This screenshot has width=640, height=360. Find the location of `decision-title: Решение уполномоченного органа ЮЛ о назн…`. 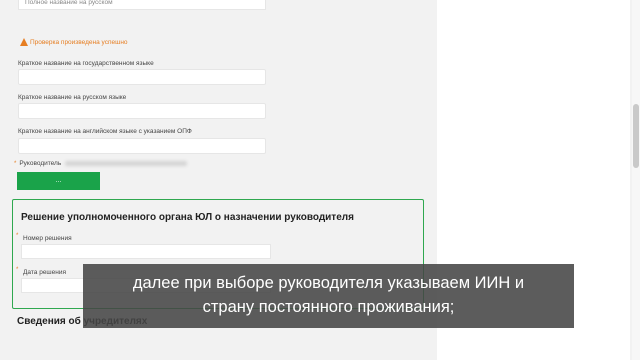

decision-title: Решение уполномоченного органа ЮЛ о назн… is located at coordinates (187, 217).